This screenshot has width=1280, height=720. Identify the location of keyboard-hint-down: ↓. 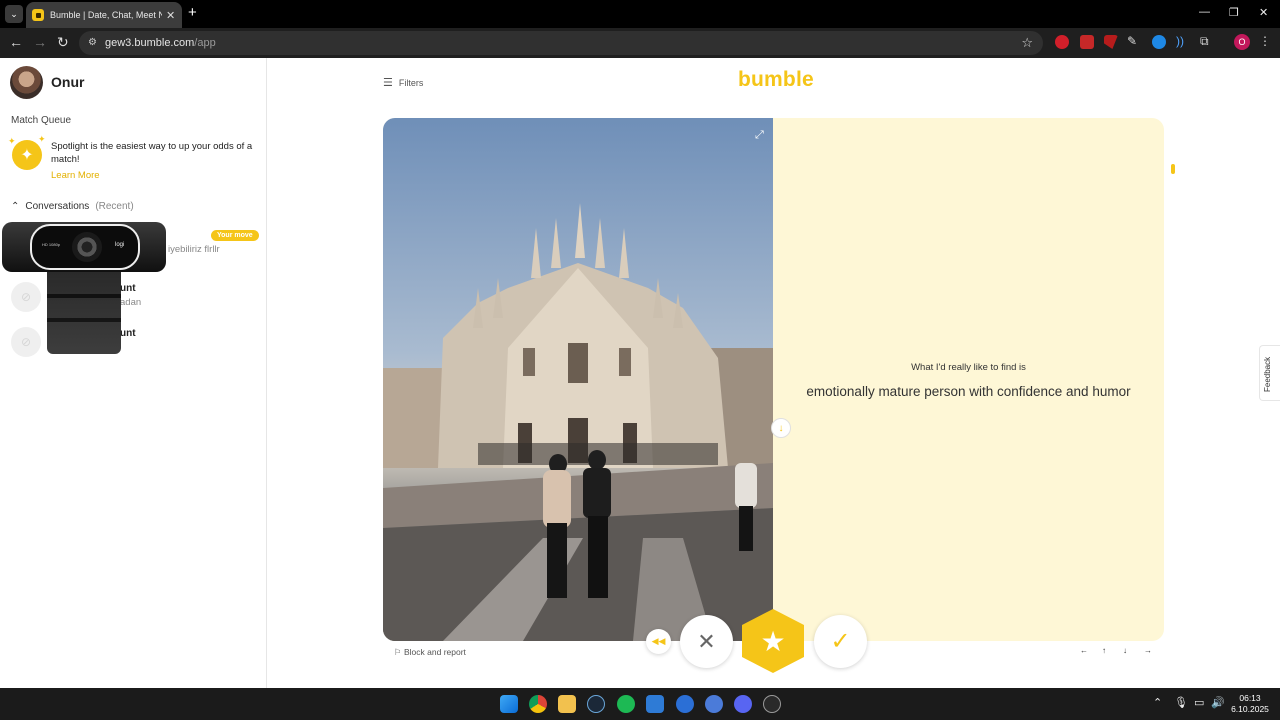
(1125, 650).